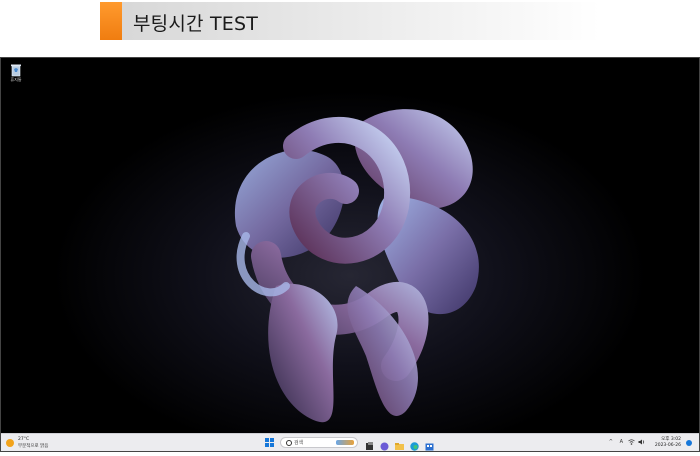 The width and height of the screenshot is (700, 456). I want to click on store-icon, so click(429, 444).